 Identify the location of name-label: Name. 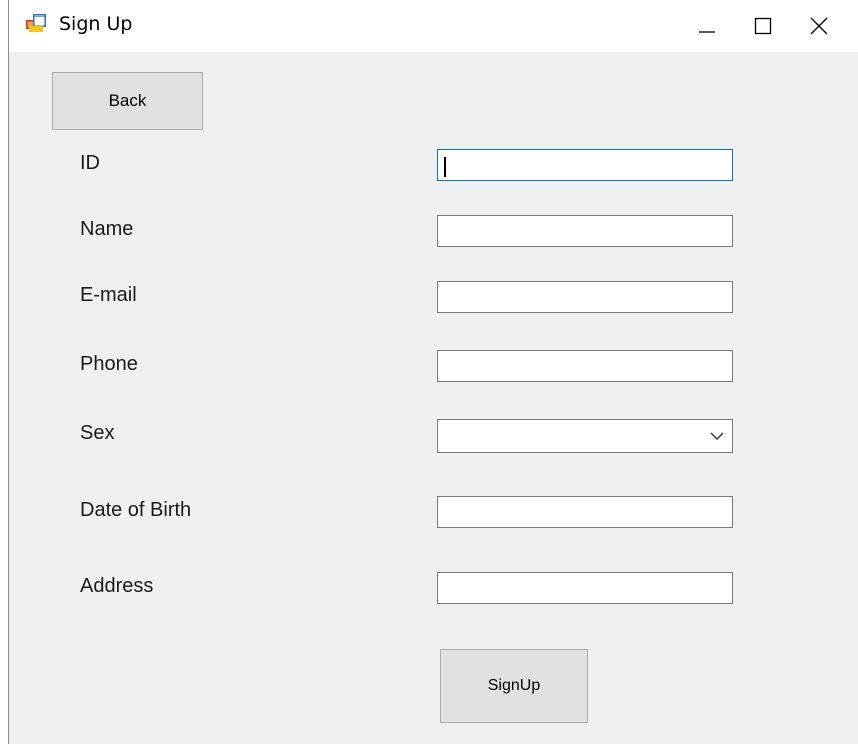
(107, 229).